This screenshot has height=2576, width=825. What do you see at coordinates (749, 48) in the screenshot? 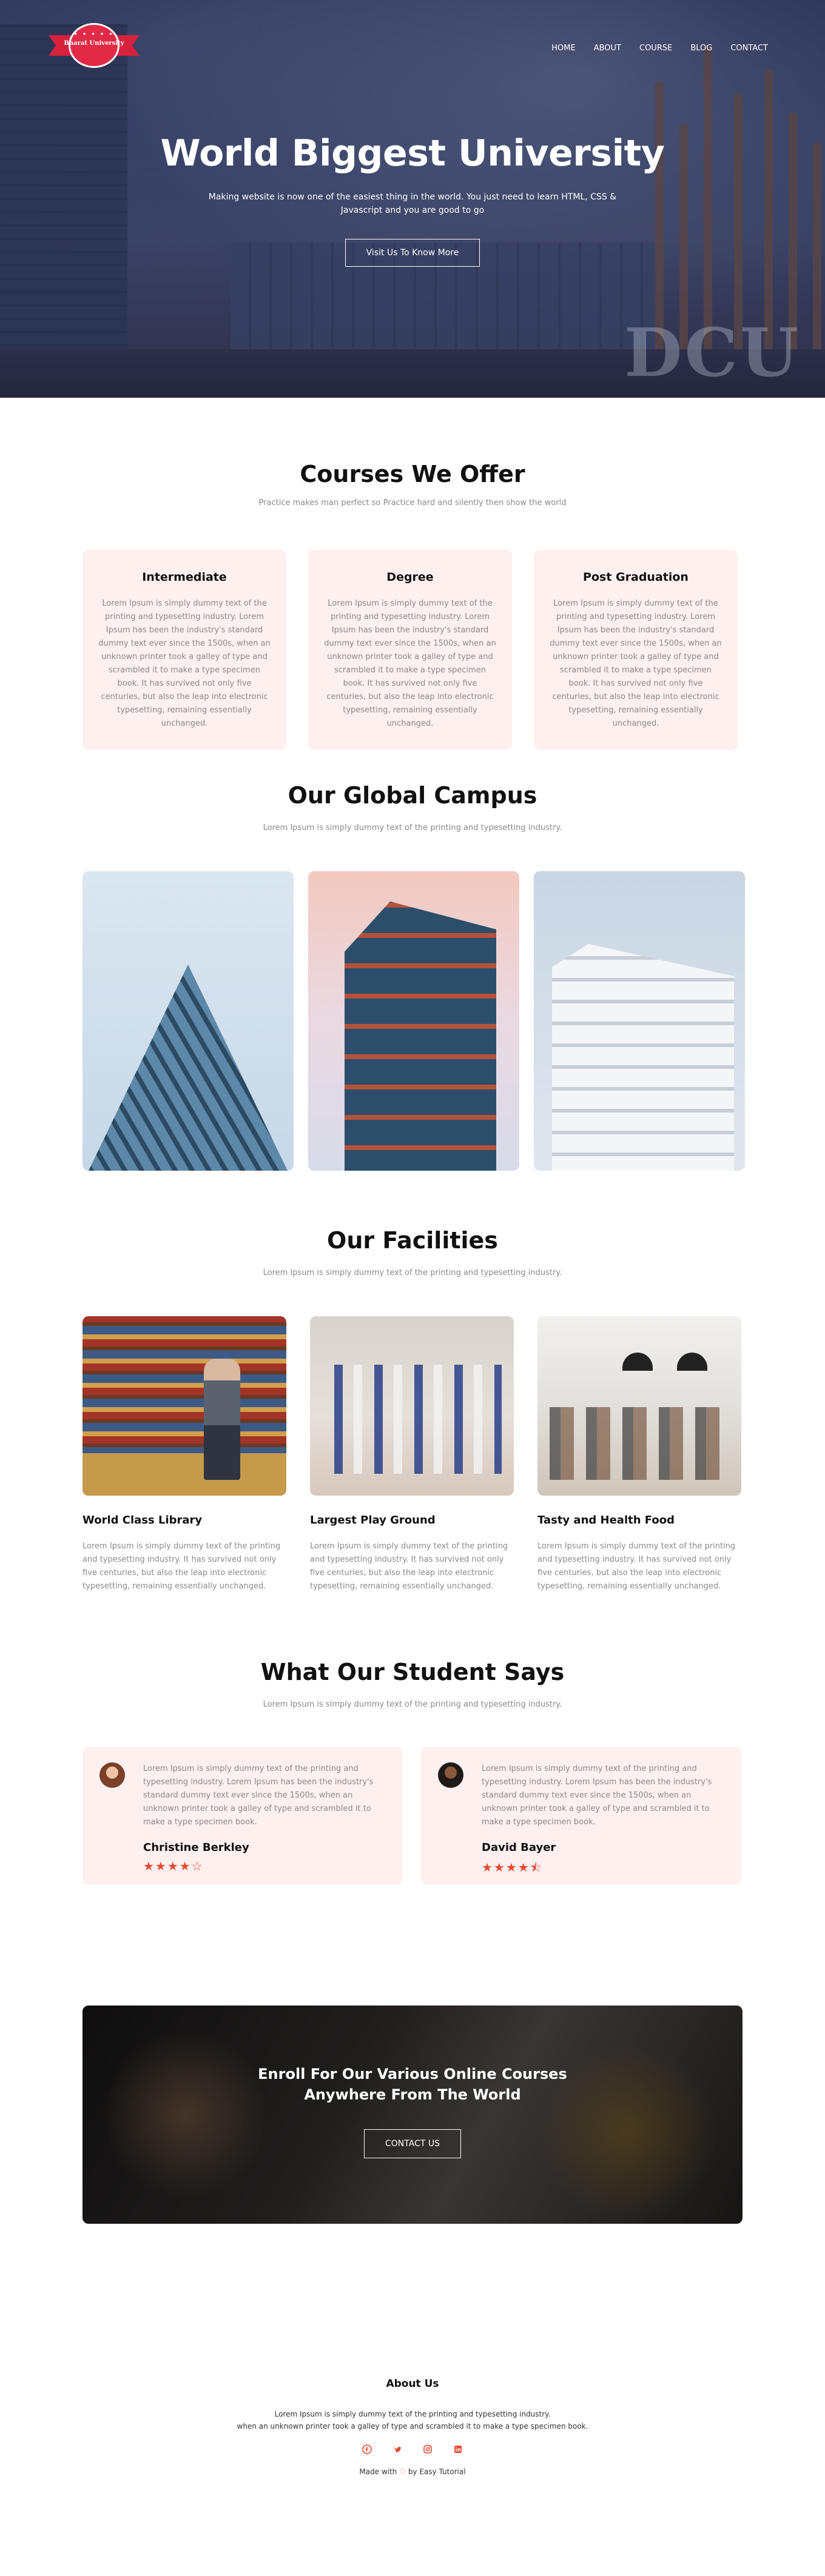
I see `nav-link-contact: CONTACT` at bounding box center [749, 48].